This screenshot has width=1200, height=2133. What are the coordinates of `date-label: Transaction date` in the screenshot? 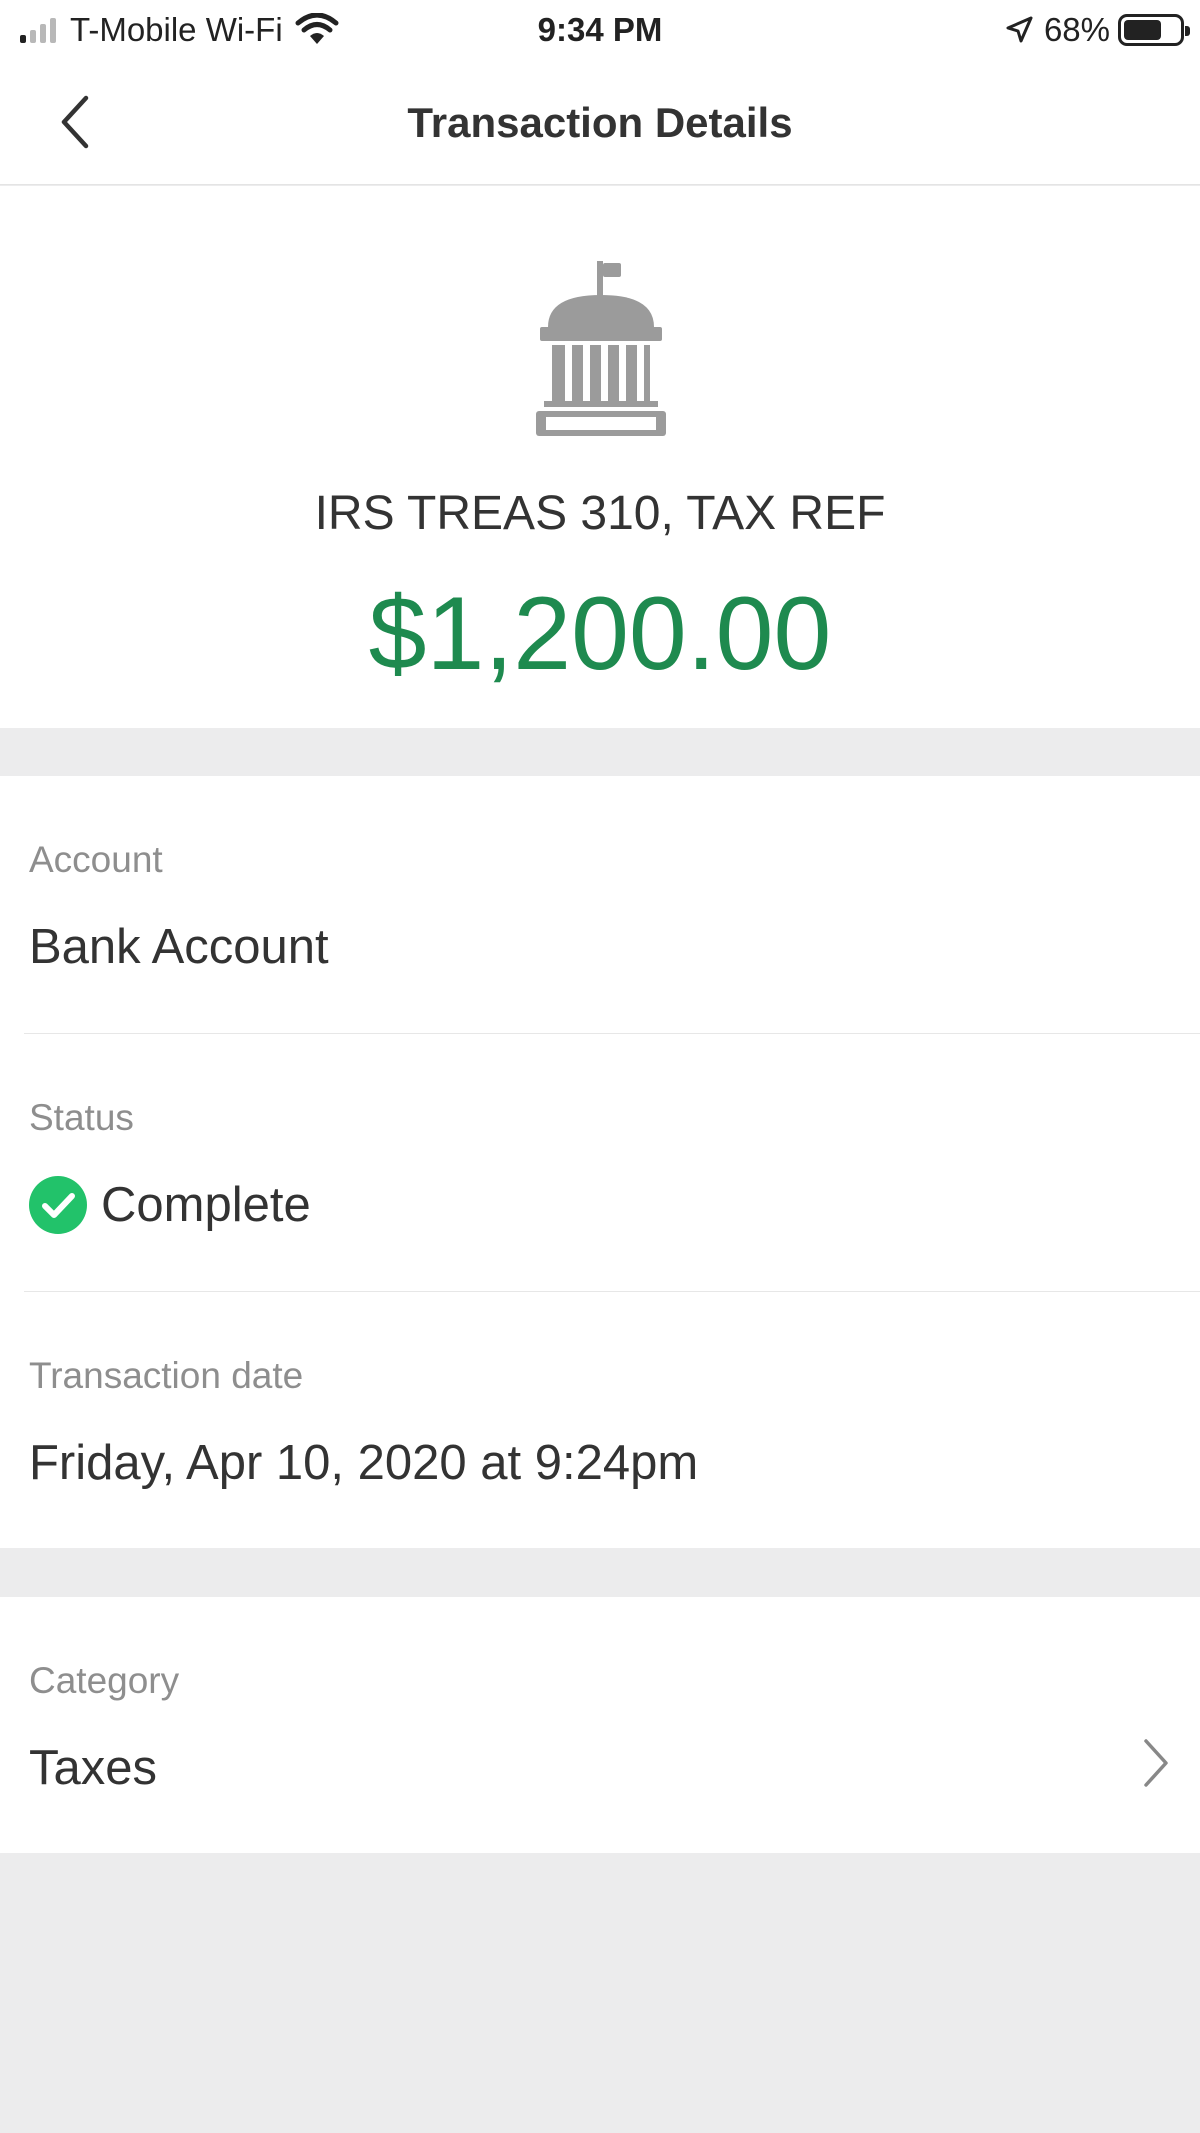 It's located at (166, 1375).